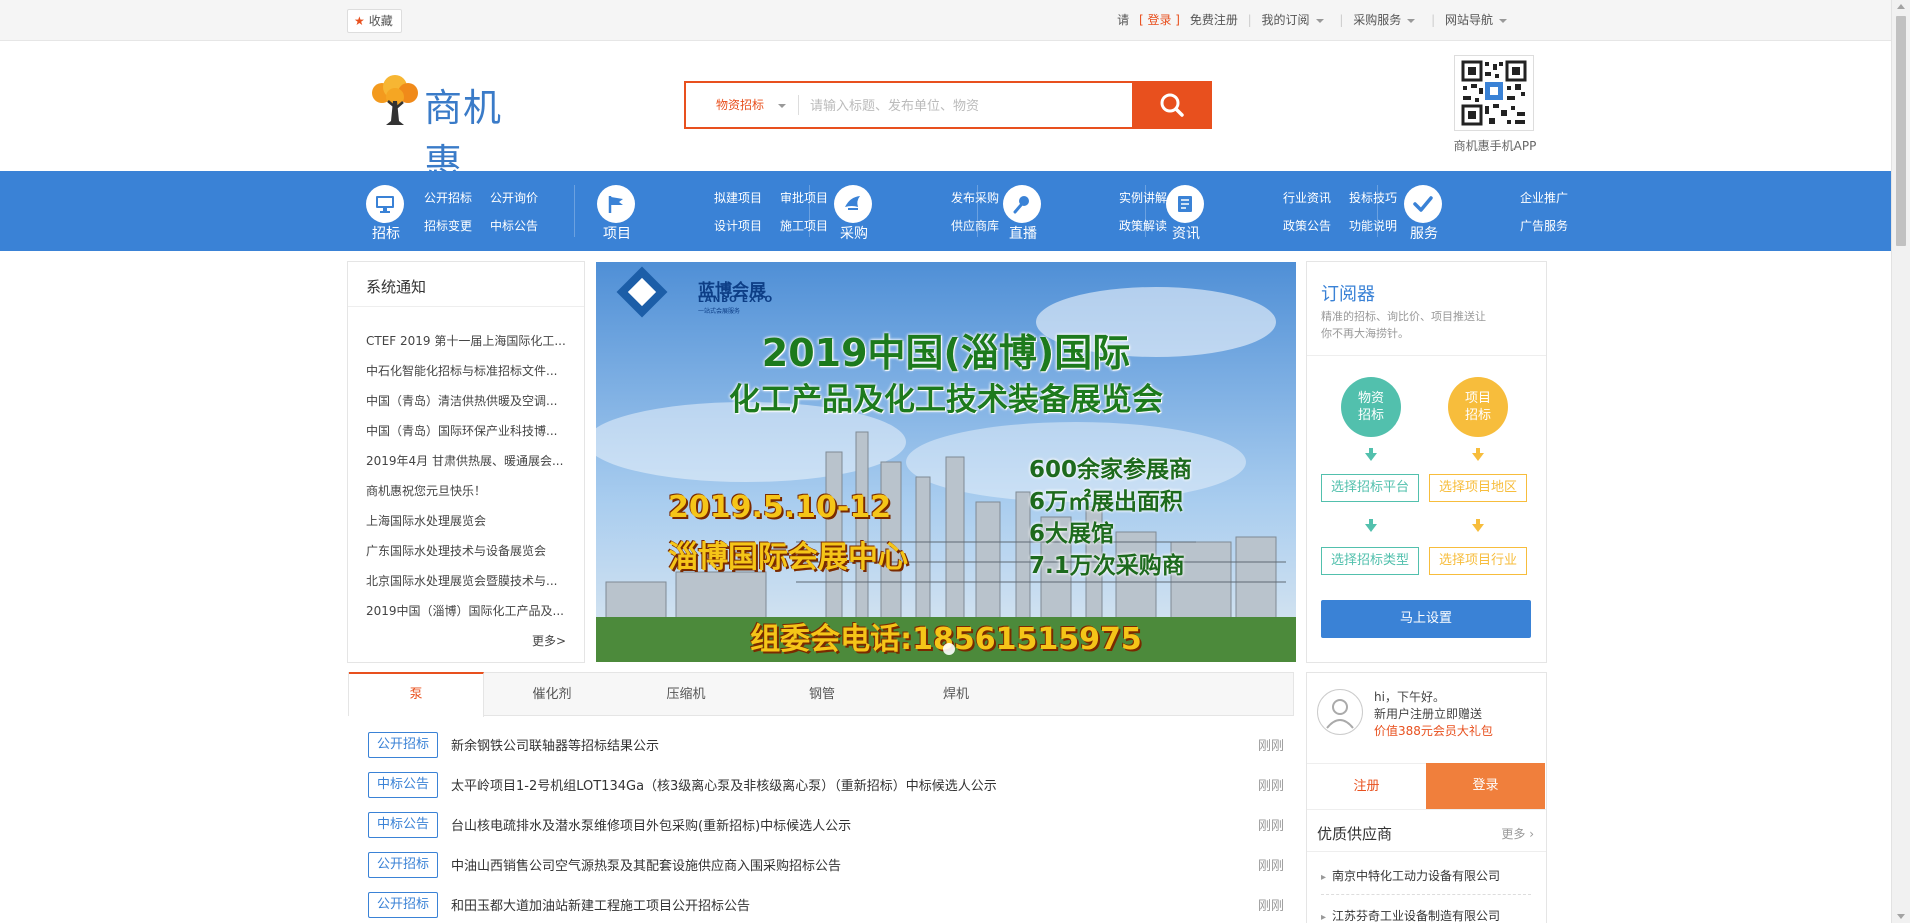 The image size is (1910, 924). I want to click on nav-link-bid-change: 招标变更, so click(448, 225).